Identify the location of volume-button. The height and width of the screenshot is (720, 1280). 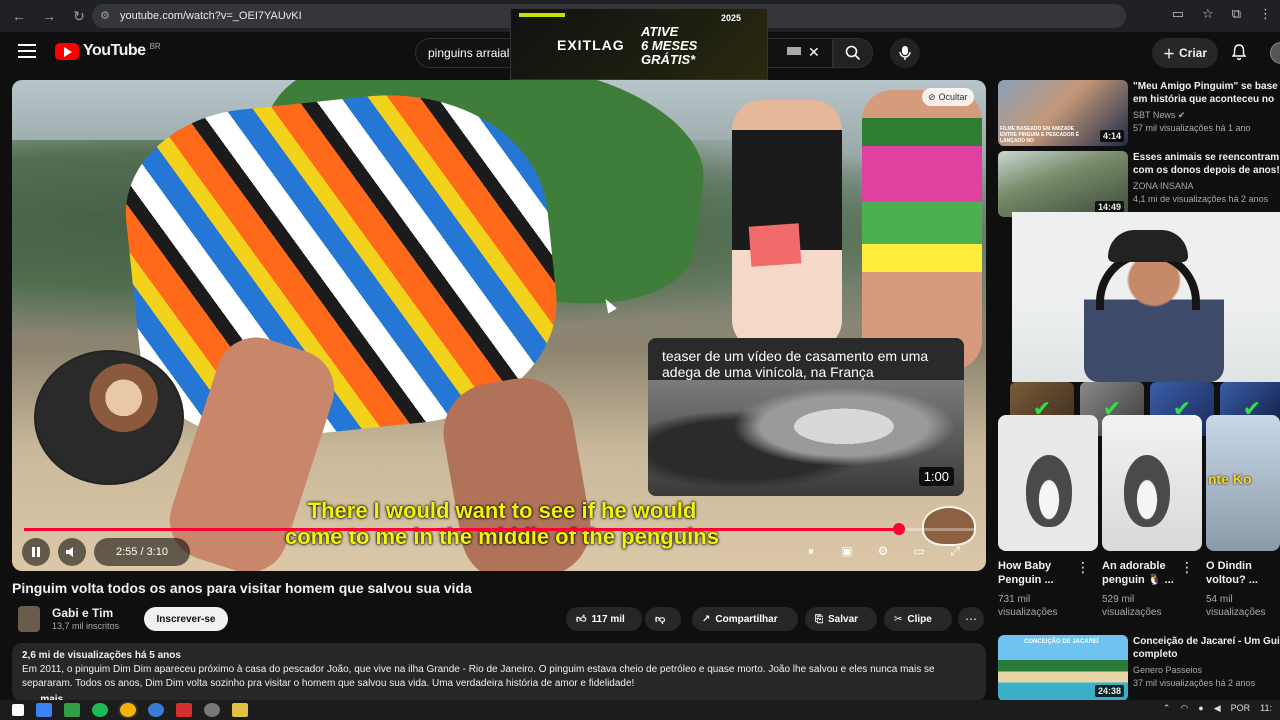
(72, 552).